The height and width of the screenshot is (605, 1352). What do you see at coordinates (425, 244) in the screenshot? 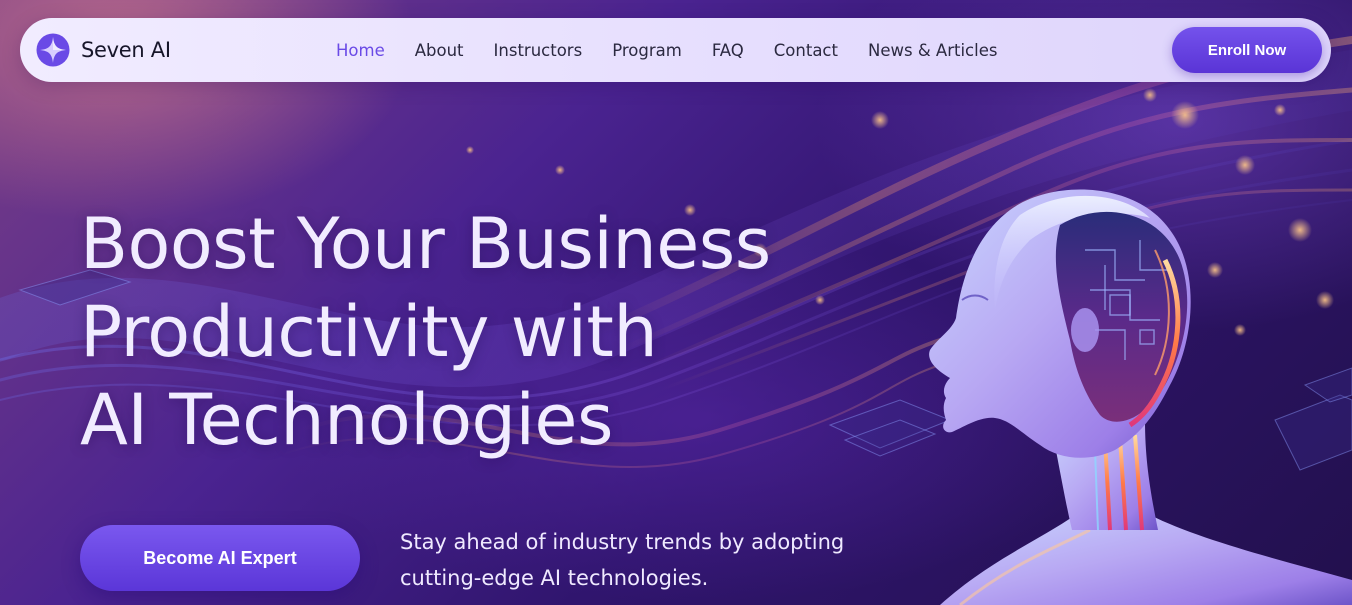
I see `hero-headline-line: Boost Your Business` at bounding box center [425, 244].